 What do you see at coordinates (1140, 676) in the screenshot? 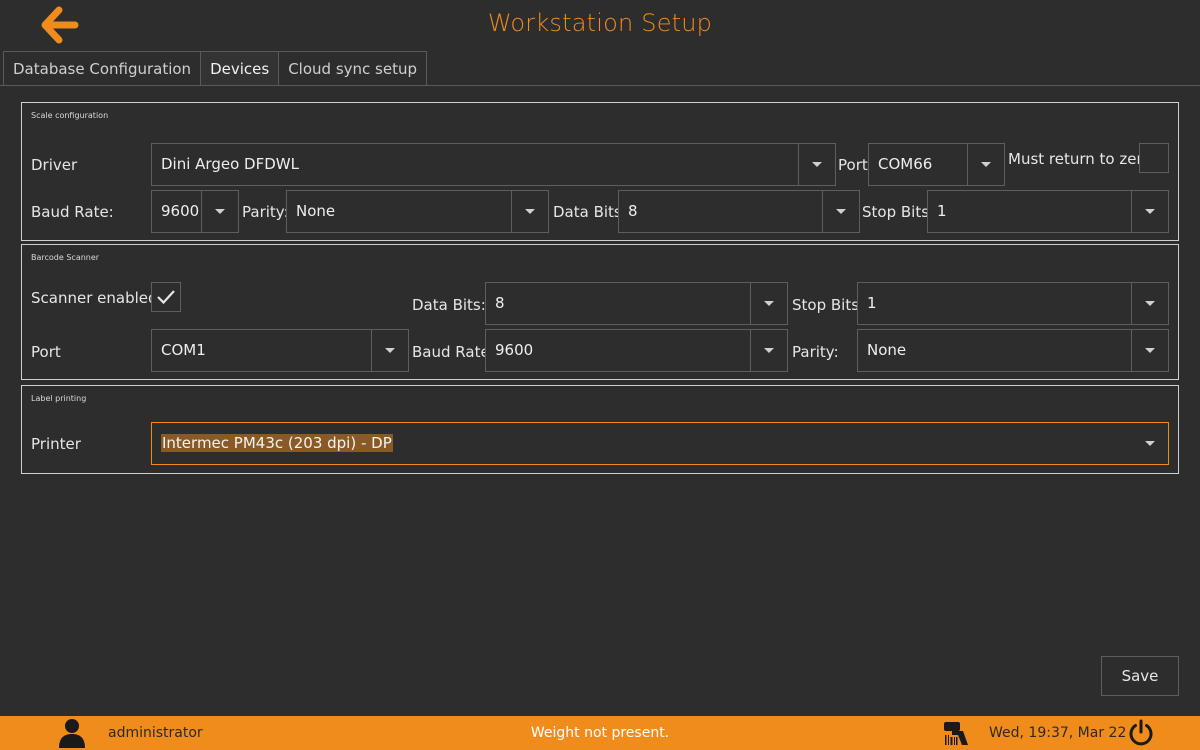
I see `save-button: Save` at bounding box center [1140, 676].